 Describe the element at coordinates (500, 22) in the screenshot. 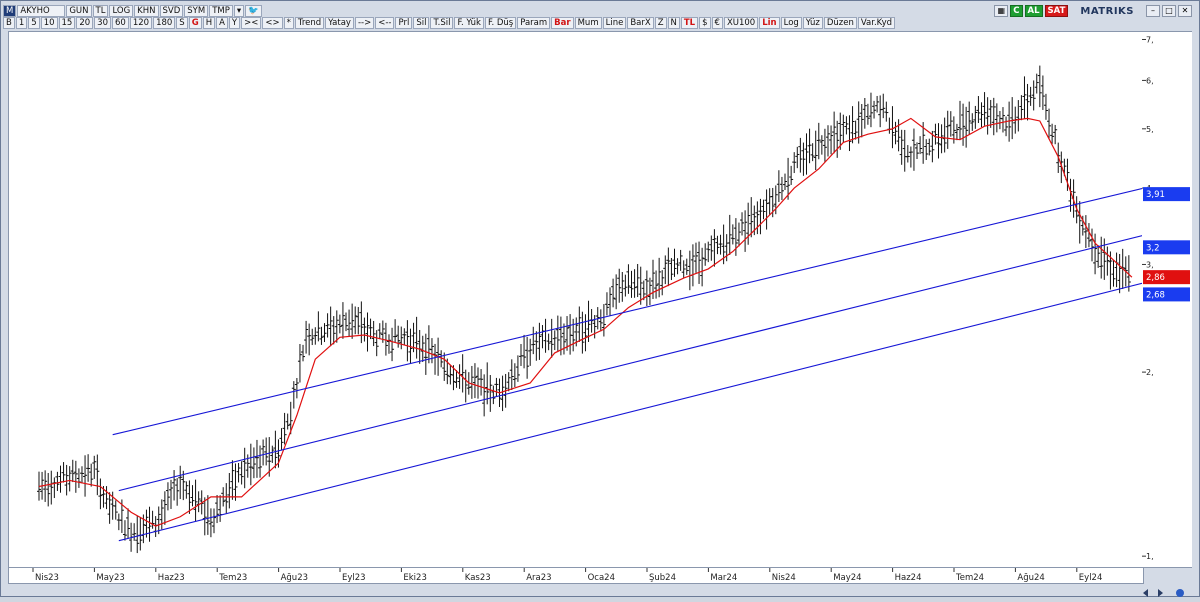

I see `toolbar_row2-button-26: F. Düş` at that location.